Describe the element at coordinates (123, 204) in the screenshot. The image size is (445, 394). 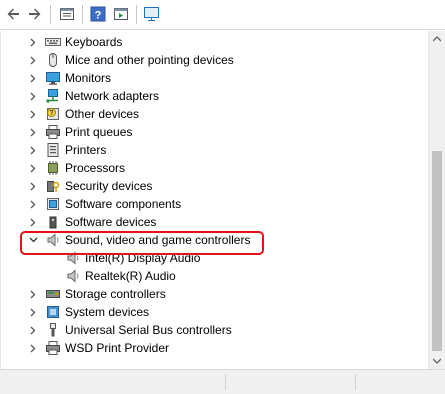
I see `tree-item-label: Software components` at that location.